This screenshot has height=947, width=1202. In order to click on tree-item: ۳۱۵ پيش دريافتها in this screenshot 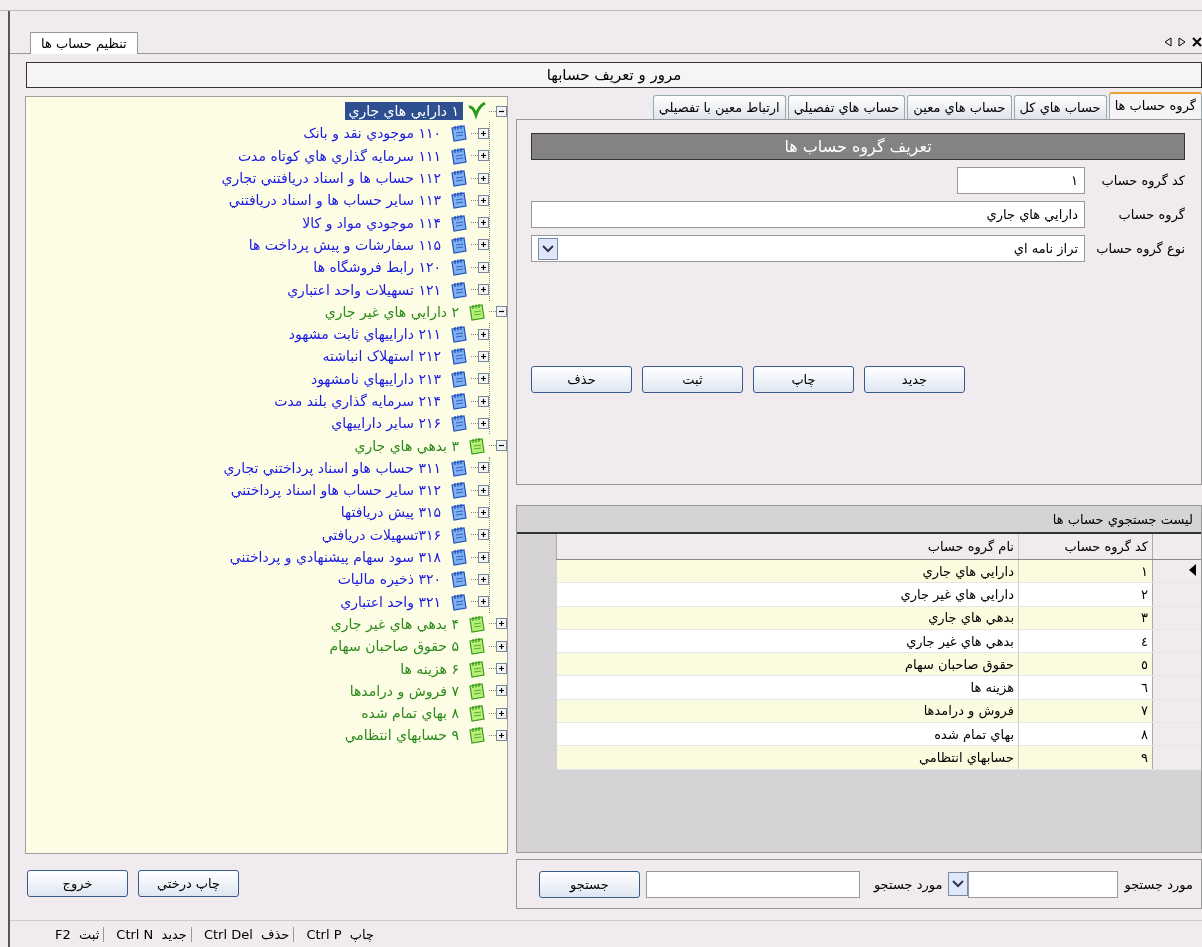, I will do `click(390, 512)`.